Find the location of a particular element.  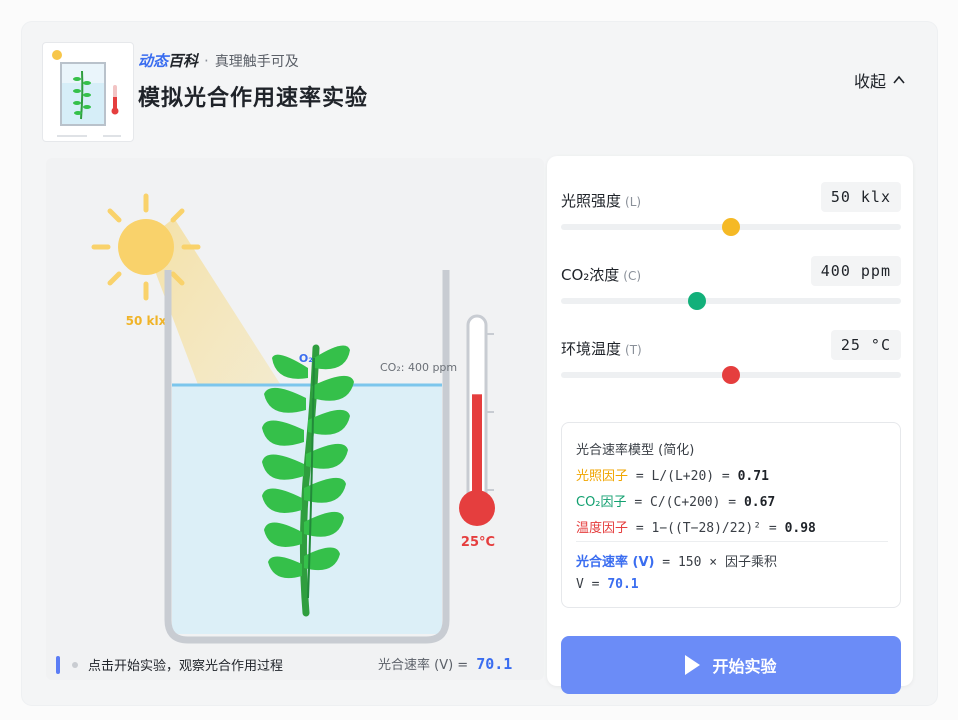

brand: 动态 百科 · 真理触手可及 is located at coordinates (218, 60).